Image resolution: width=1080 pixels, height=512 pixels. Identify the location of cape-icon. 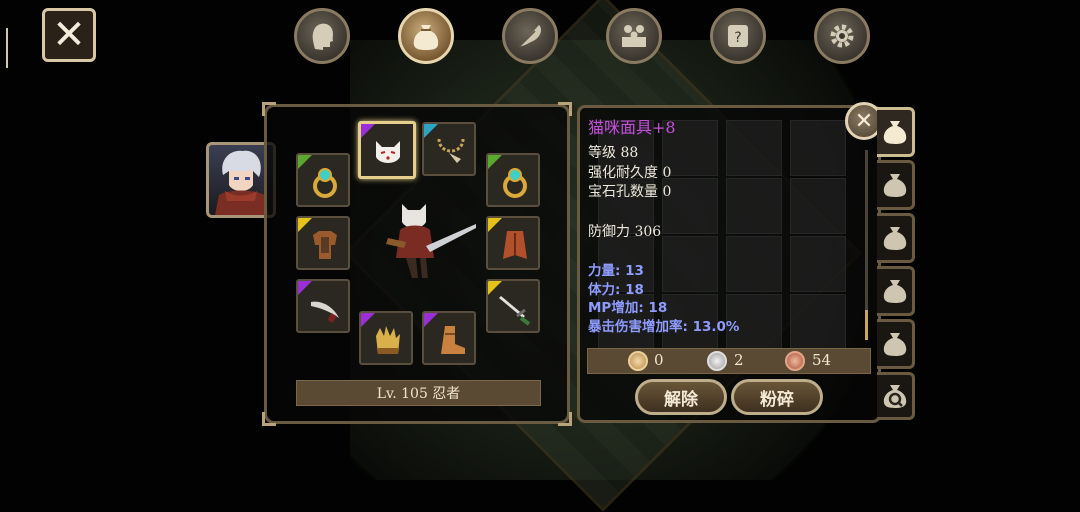
(515, 245).